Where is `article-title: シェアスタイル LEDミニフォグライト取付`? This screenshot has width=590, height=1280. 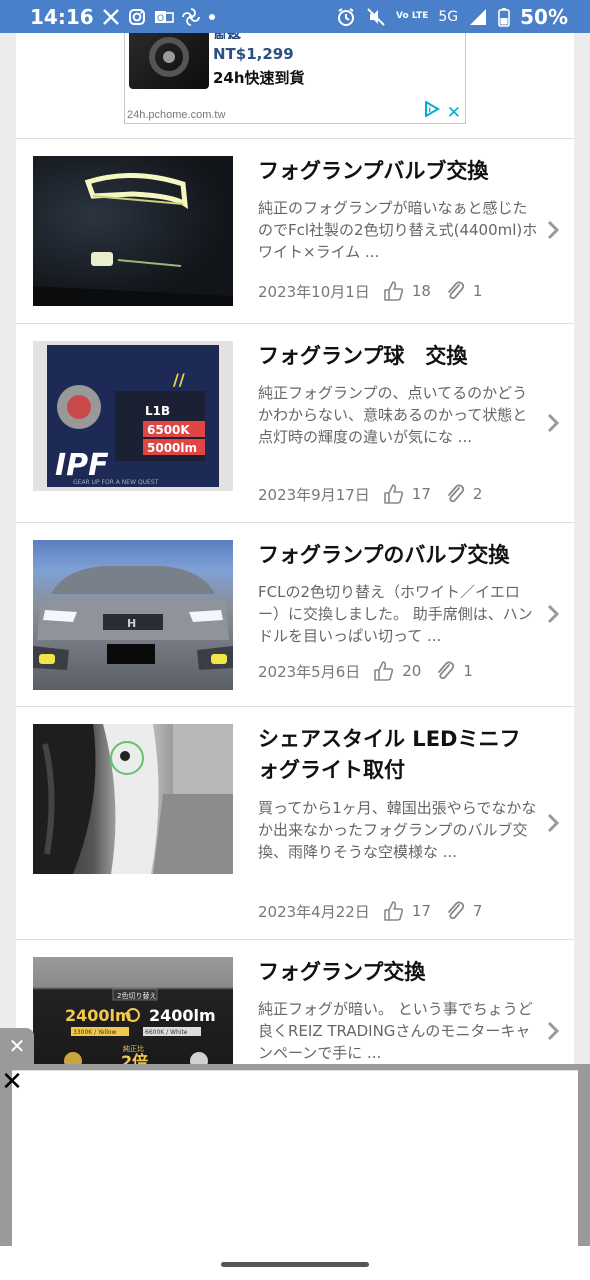 article-title: シェアスタイル LEDミニフォグライト取付 is located at coordinates (398, 755).